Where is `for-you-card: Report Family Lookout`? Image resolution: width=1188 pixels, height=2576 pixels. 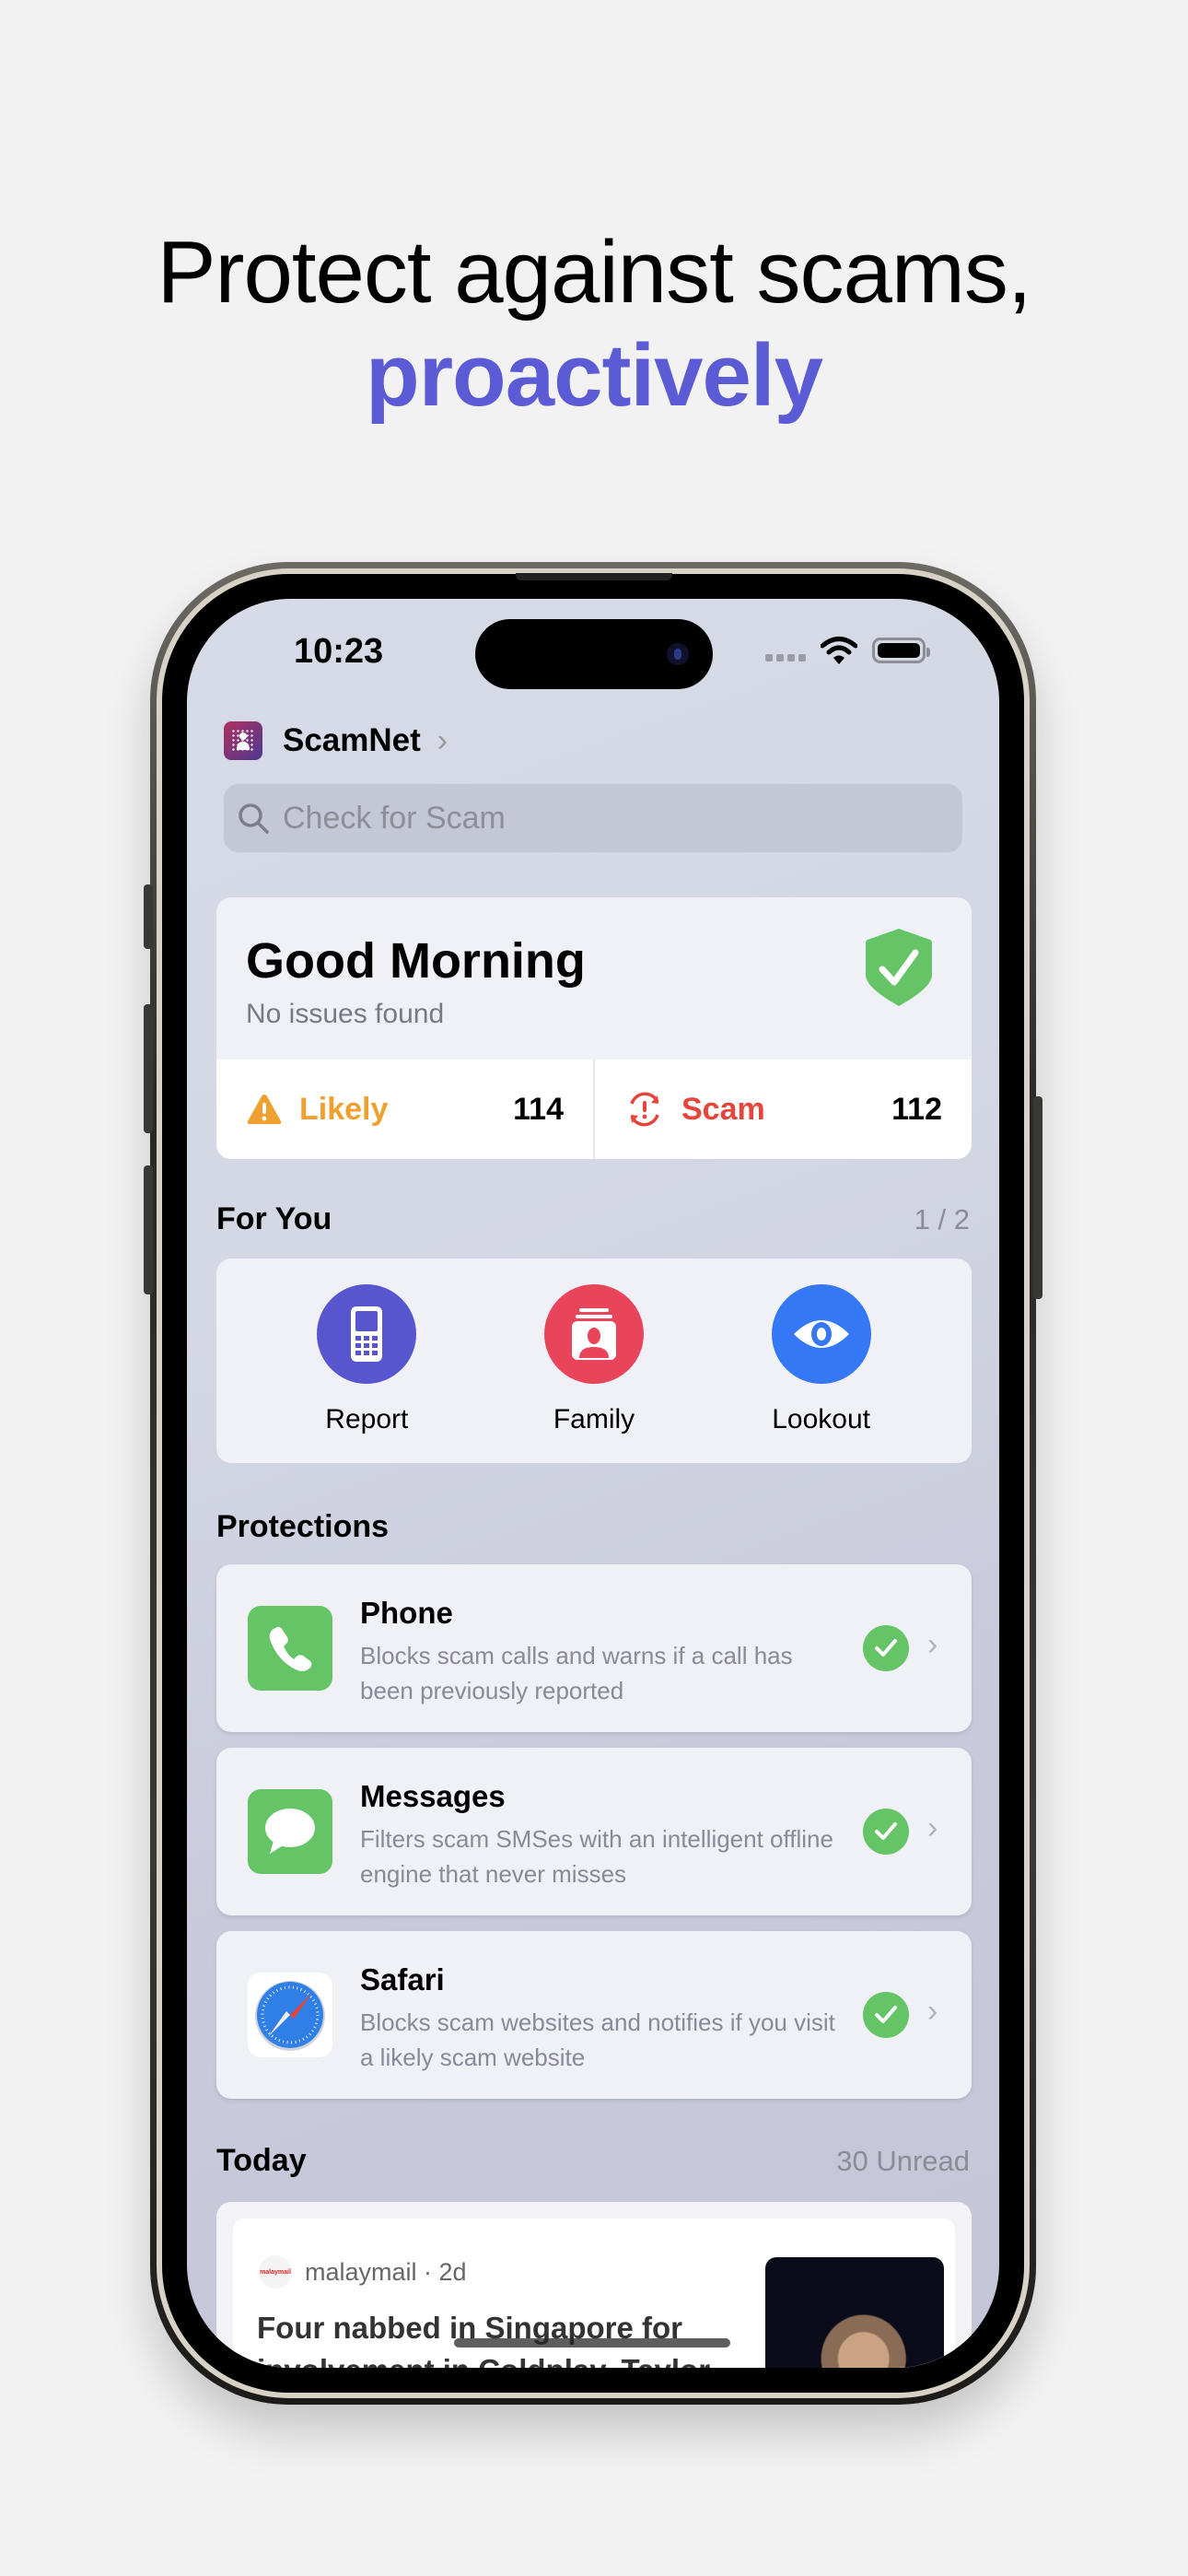 for-you-card: Report Family Lookout is located at coordinates (594, 1361).